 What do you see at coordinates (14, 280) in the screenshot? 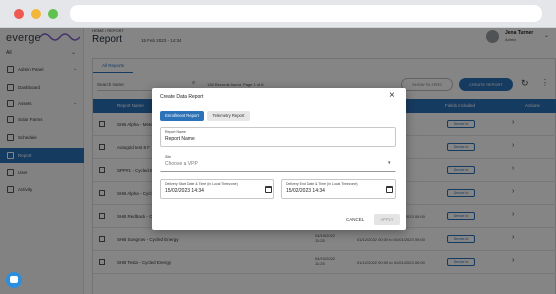
I see `chat-support-icon` at bounding box center [14, 280].